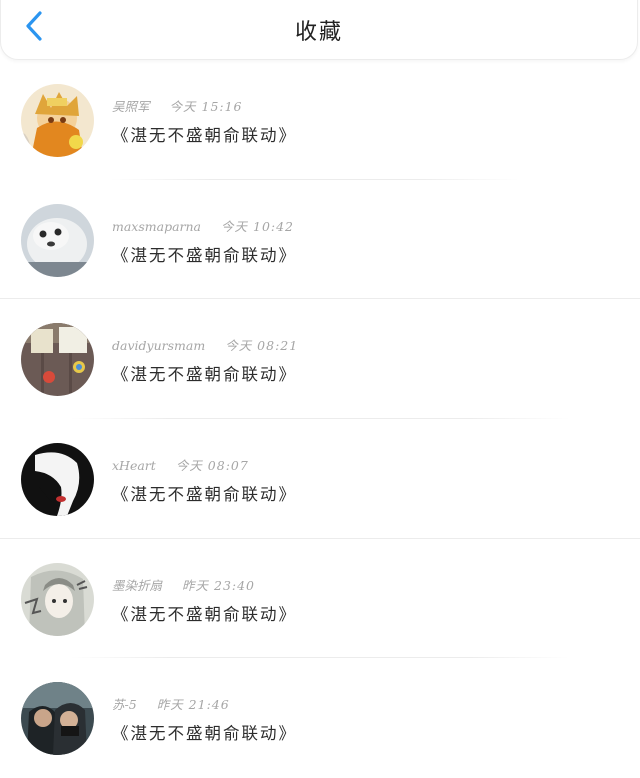 The height and width of the screenshot is (778, 640). I want to click on timestamp: 今天 15:16, so click(206, 106).